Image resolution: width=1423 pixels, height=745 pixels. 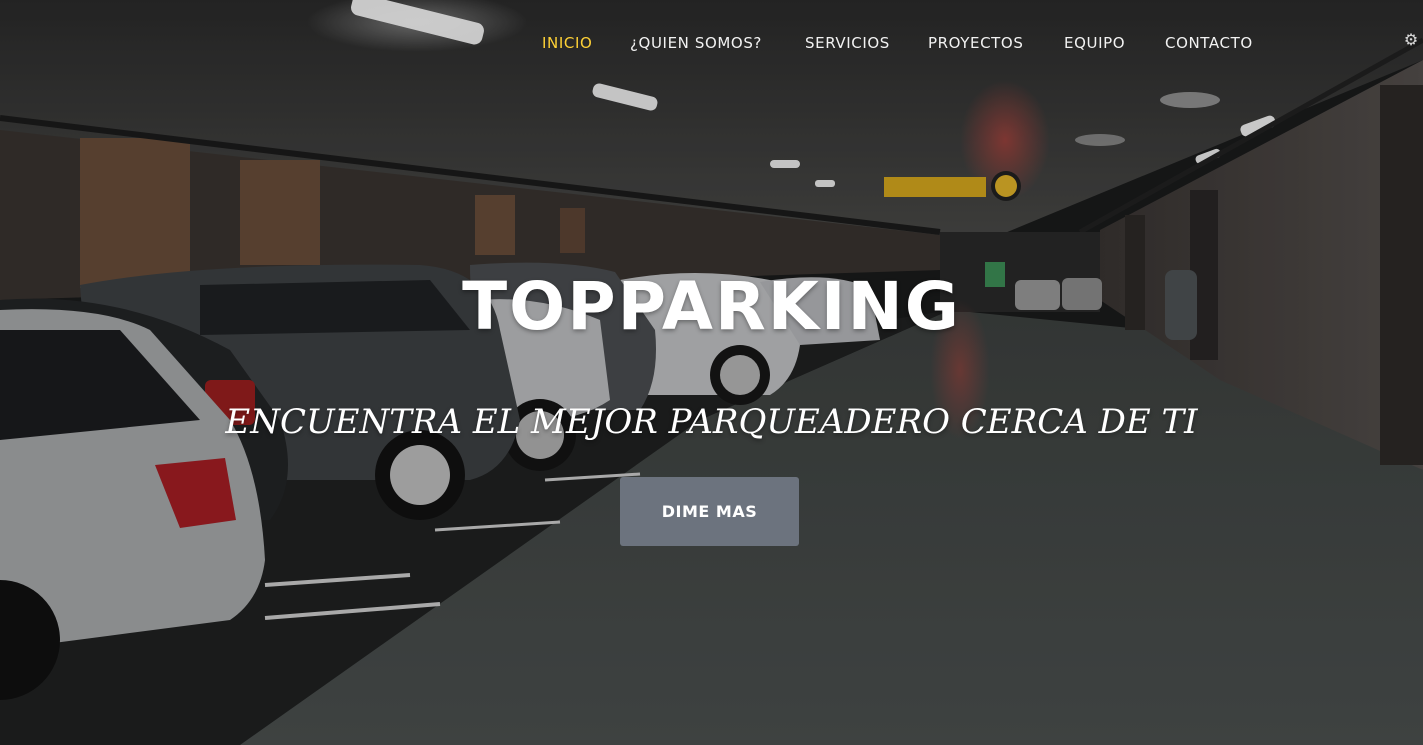 What do you see at coordinates (709, 511) in the screenshot?
I see `dime-mas-button: DIME MAS` at bounding box center [709, 511].